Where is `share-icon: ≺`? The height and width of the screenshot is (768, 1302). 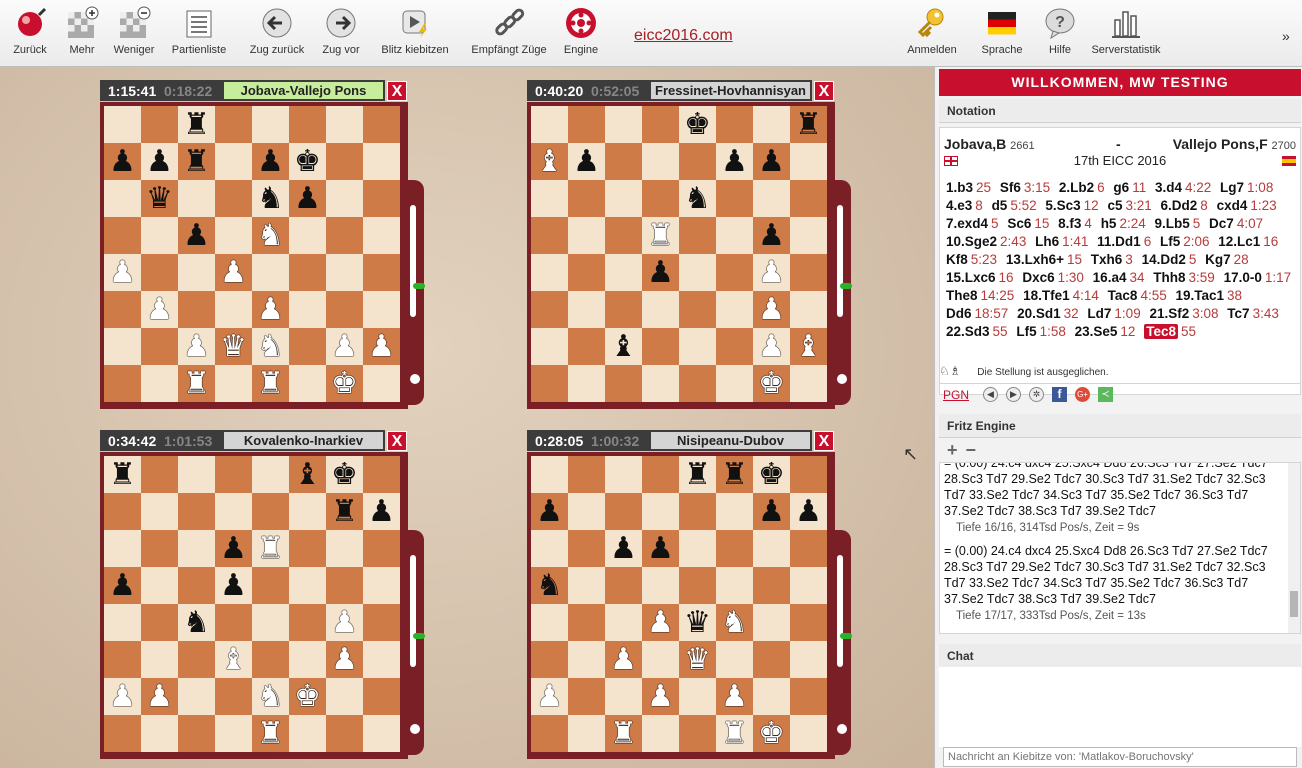 share-icon: ≺ is located at coordinates (1106, 394).